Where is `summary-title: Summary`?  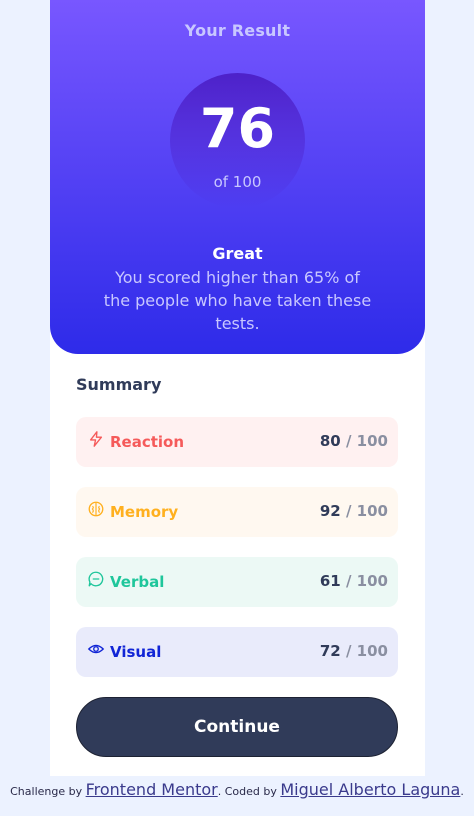
summary-title: Summary is located at coordinates (119, 384).